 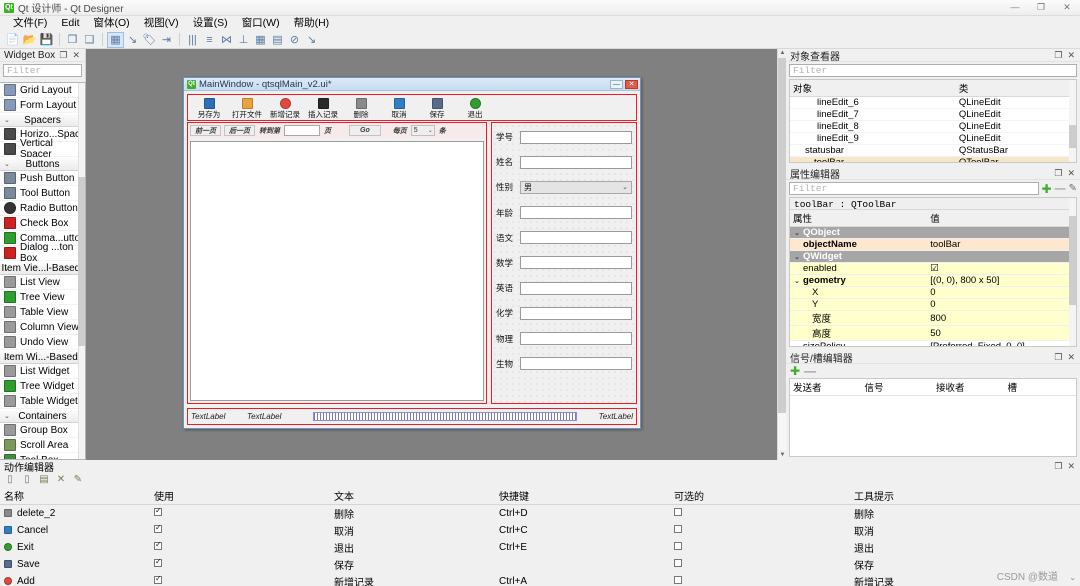 I want to click on menu-item-0: 文件(F), so click(x=30, y=23).